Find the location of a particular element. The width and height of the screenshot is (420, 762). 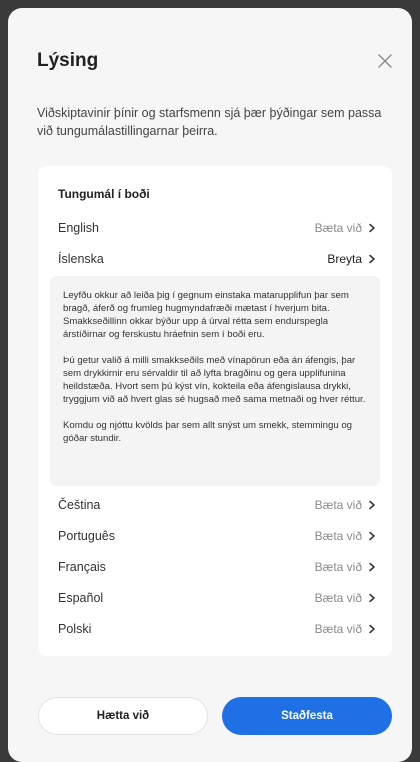

card-title: Tungumál í boði is located at coordinates (104, 194).